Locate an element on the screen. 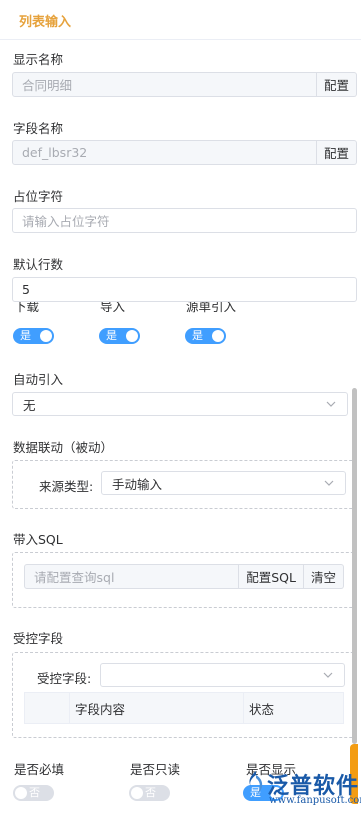  toggle-labels-row: 下载 导入 源单引入 is located at coordinates (180, 308).